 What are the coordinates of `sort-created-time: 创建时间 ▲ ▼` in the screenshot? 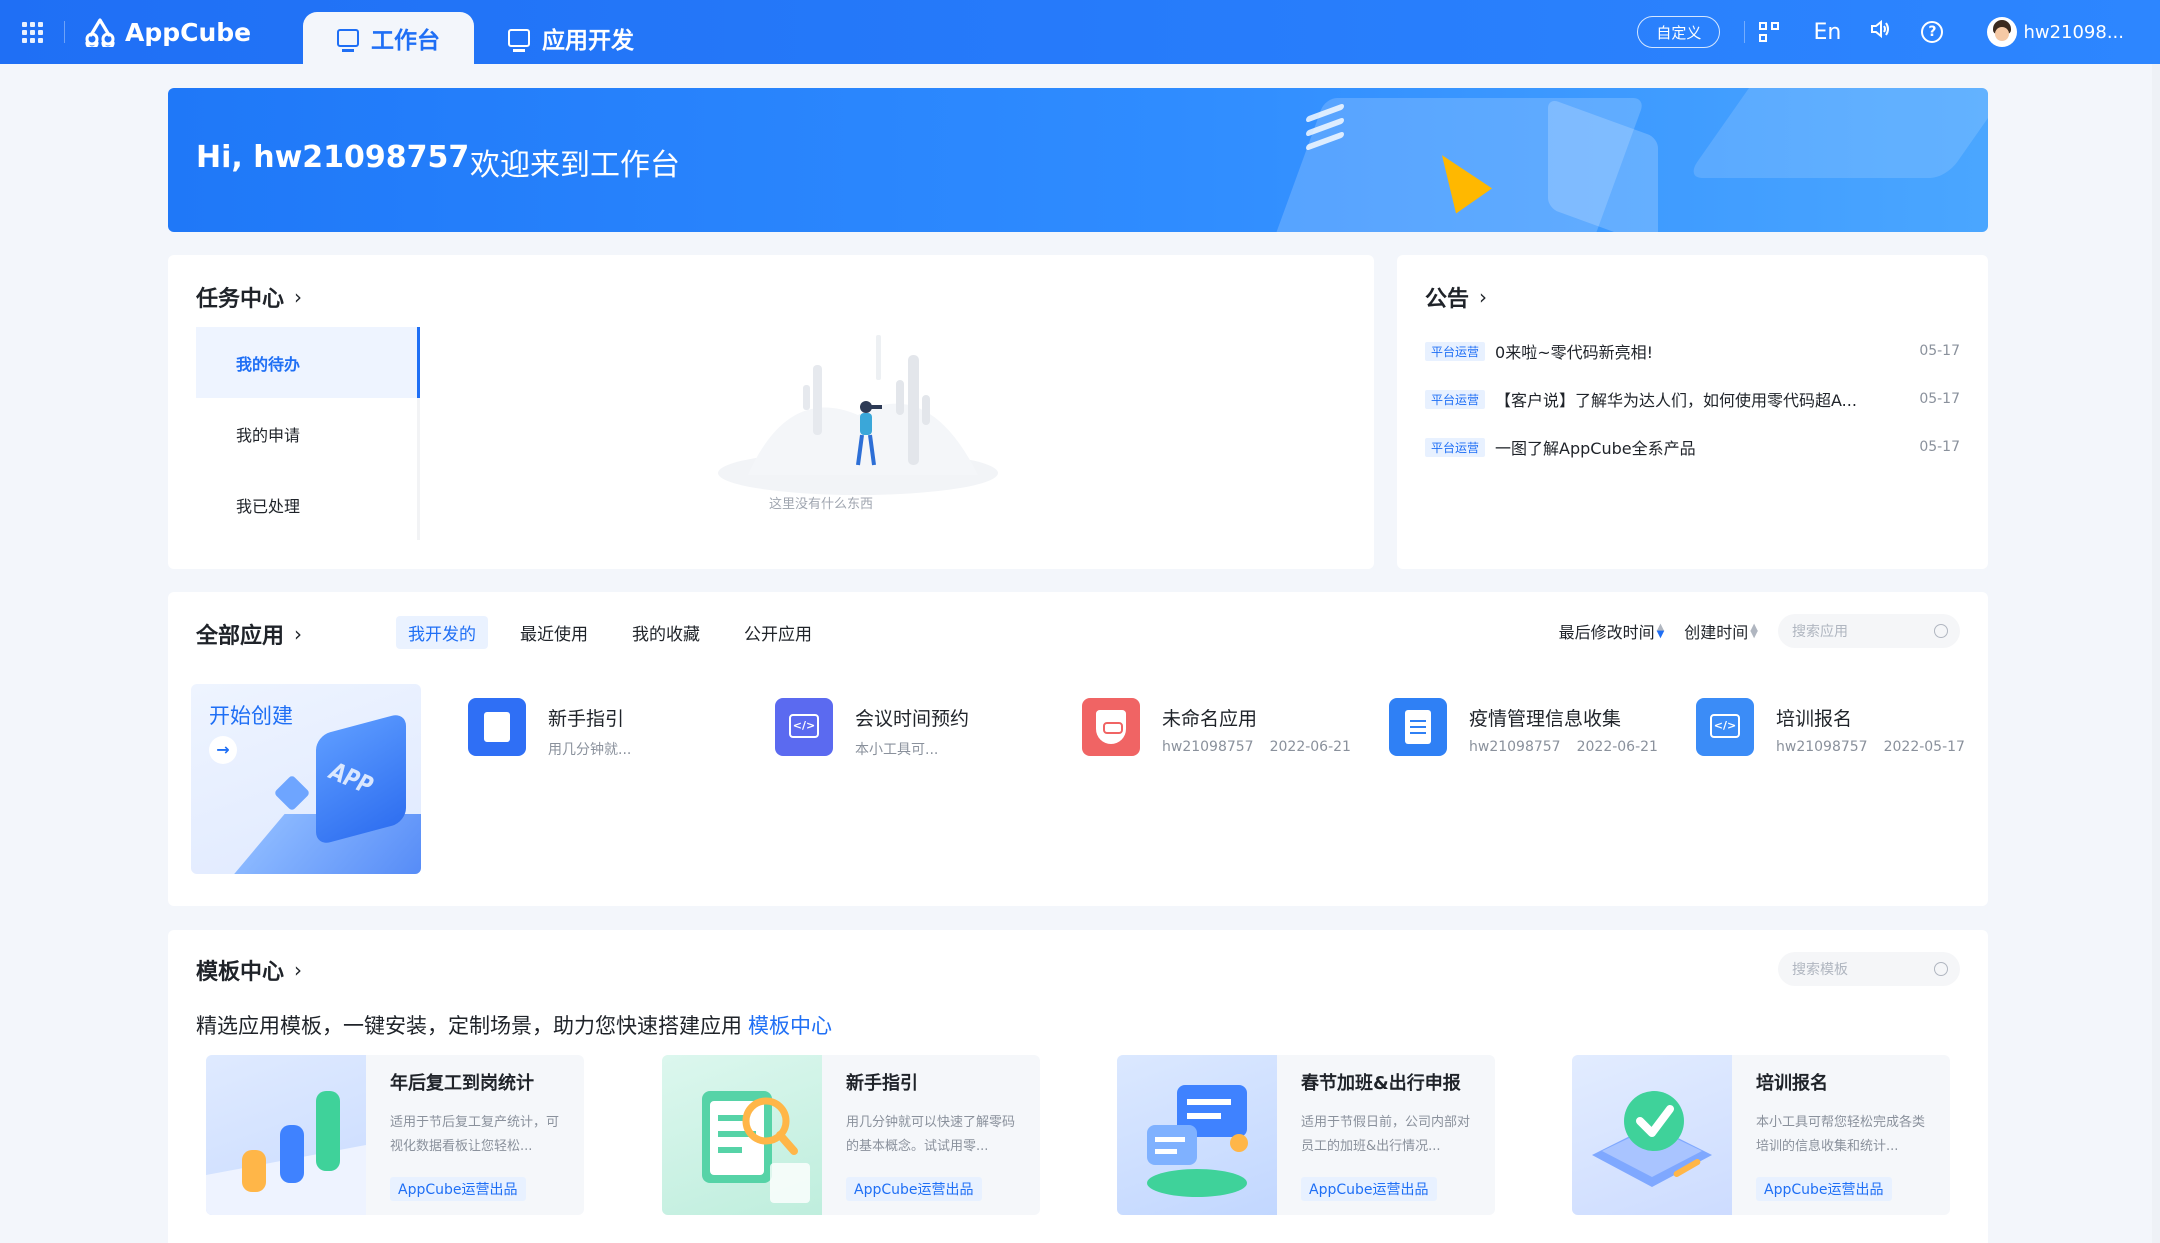 It's located at (1721, 631).